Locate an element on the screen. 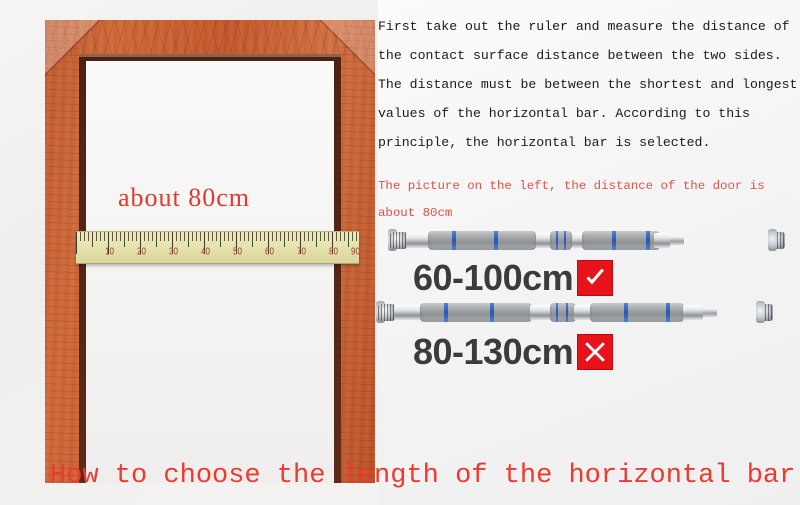 This screenshot has height=505, width=800. product-1-size-row: 60-100cm is located at coordinates (513, 277).